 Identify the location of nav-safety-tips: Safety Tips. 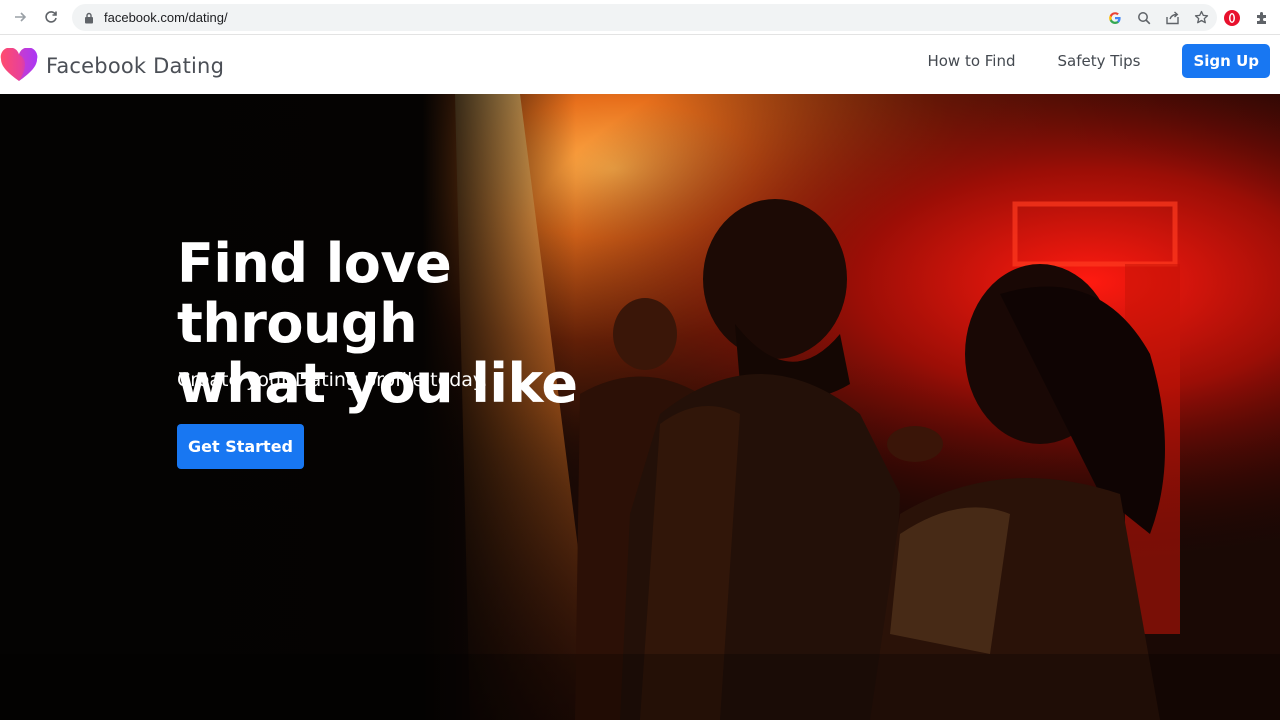
(1099, 61).